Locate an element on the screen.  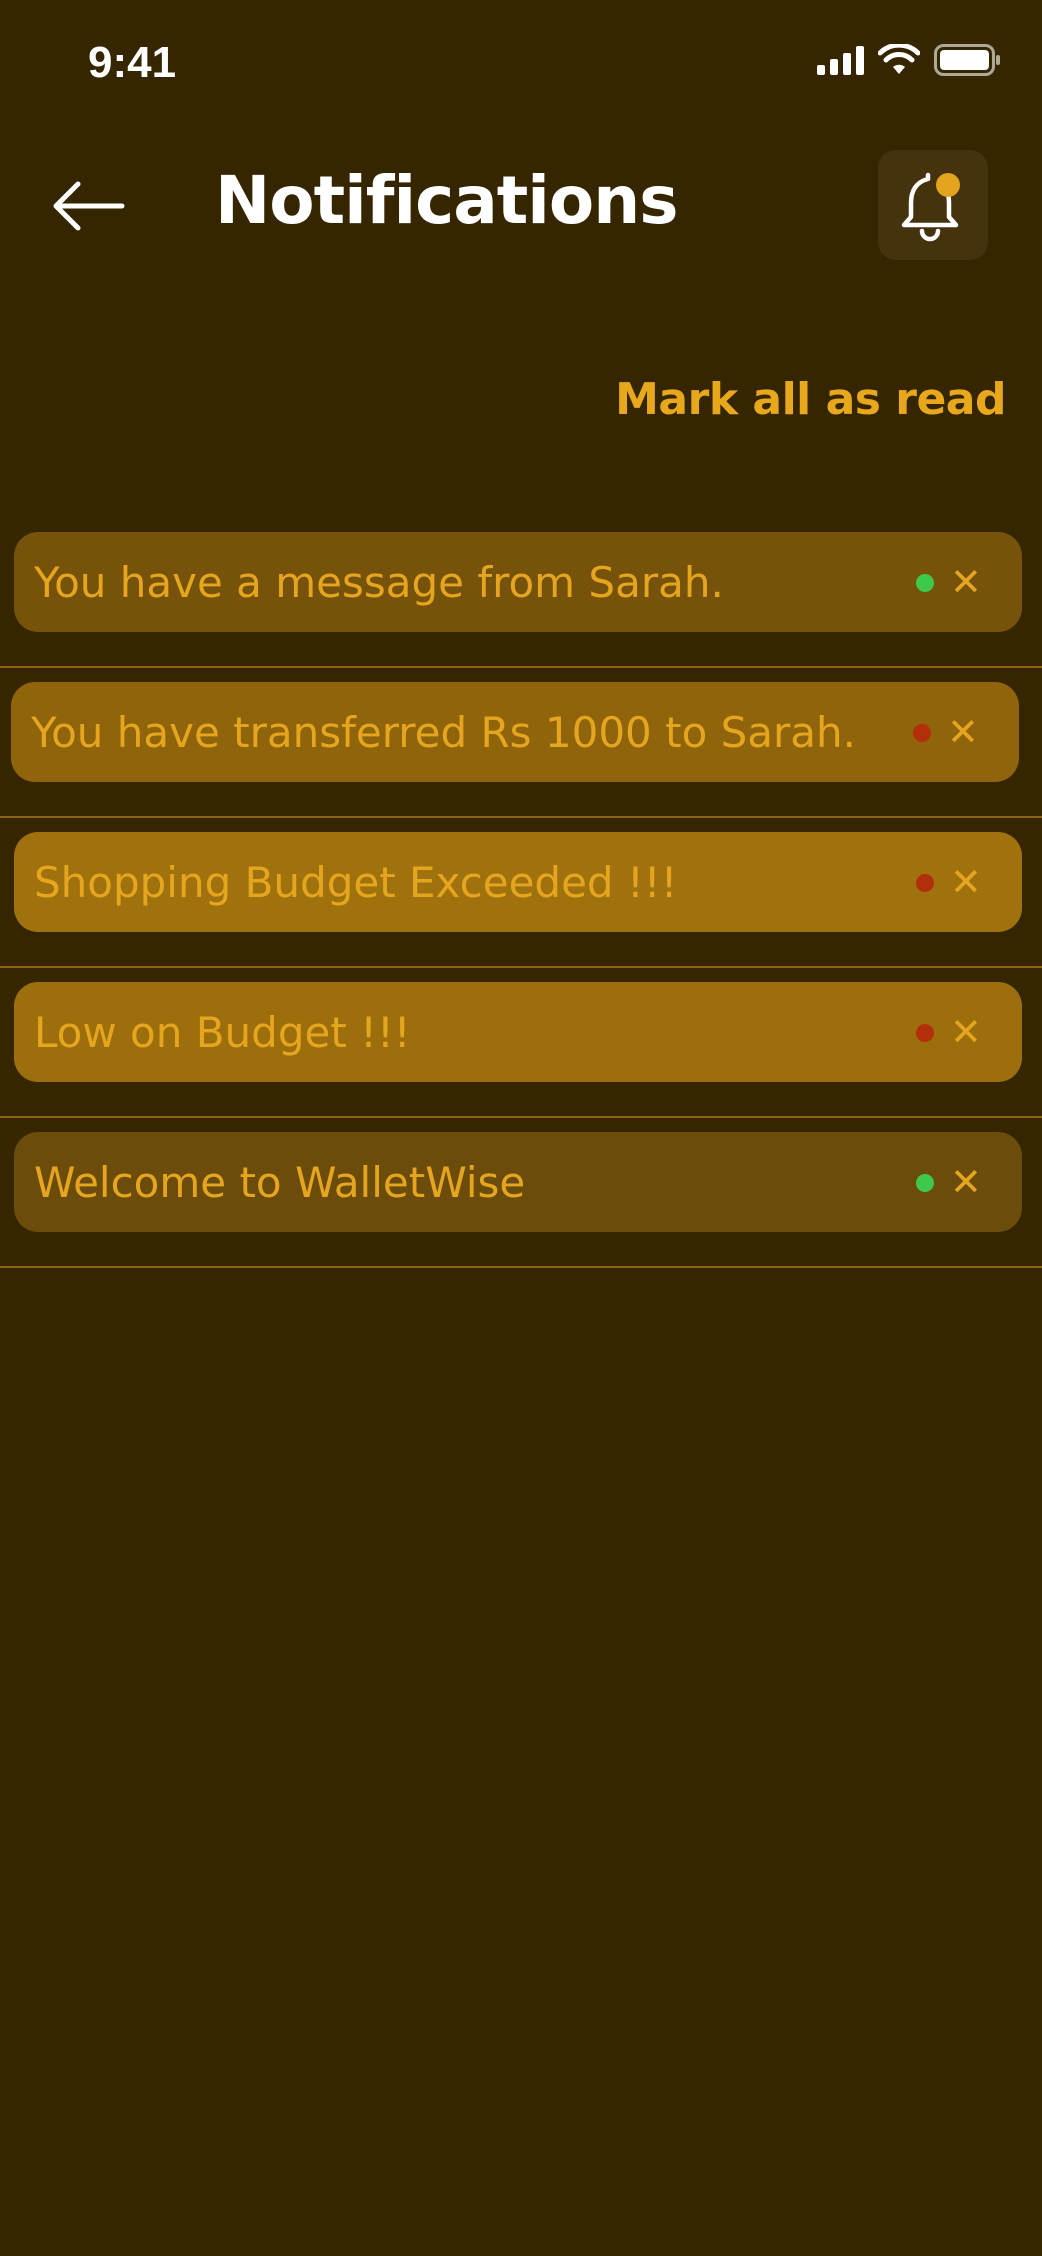
notification-text: You have a message from Sarah. is located at coordinates (379, 582).